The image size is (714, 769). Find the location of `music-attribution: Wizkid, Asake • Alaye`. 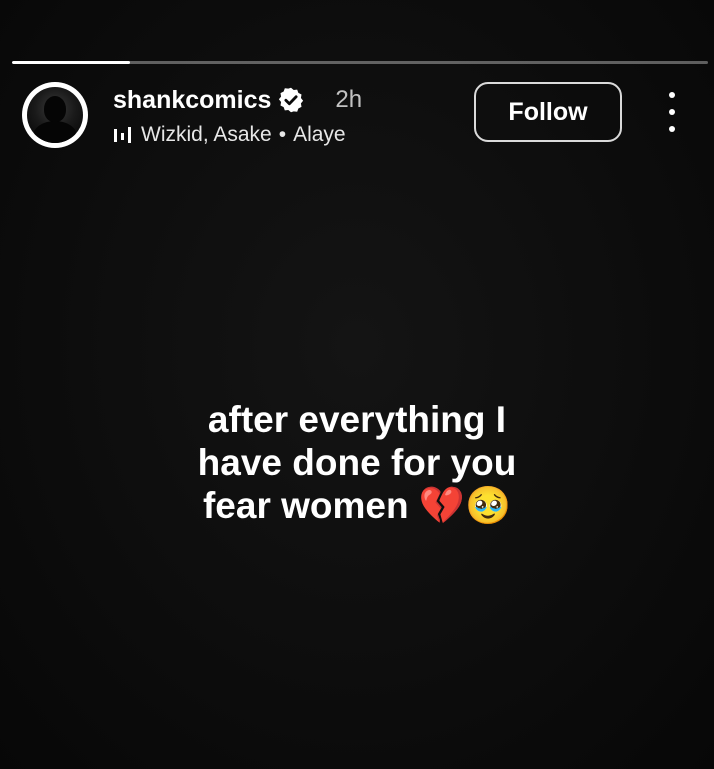

music-attribution: Wizkid, Asake • Alaye is located at coordinates (229, 135).